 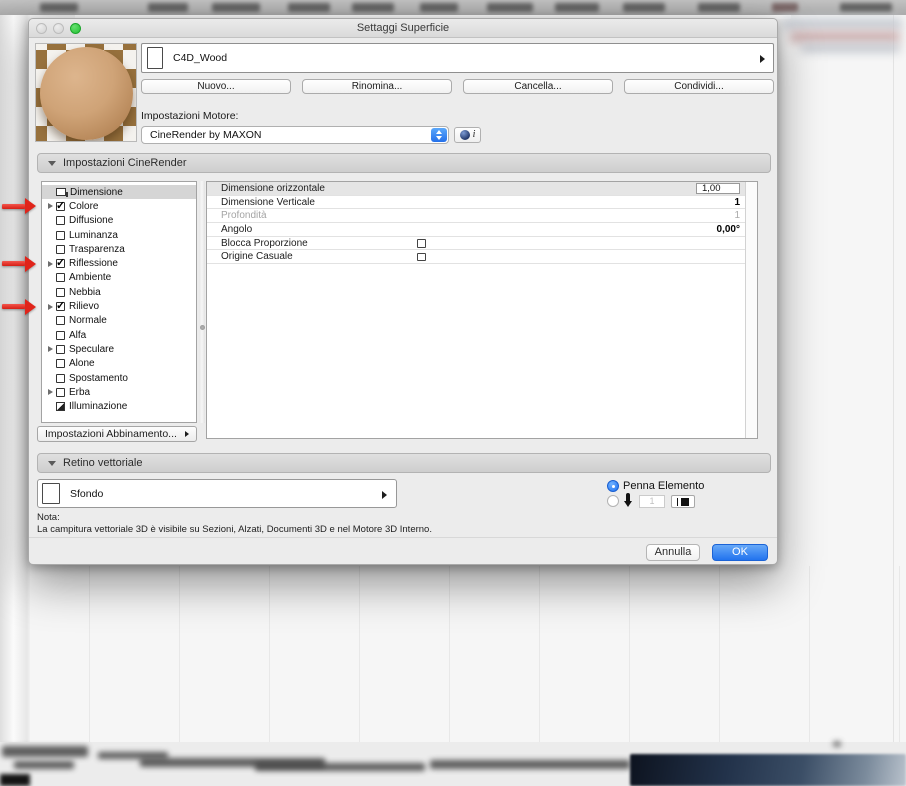 I want to click on channel-label: Luminanza, so click(x=93, y=235).